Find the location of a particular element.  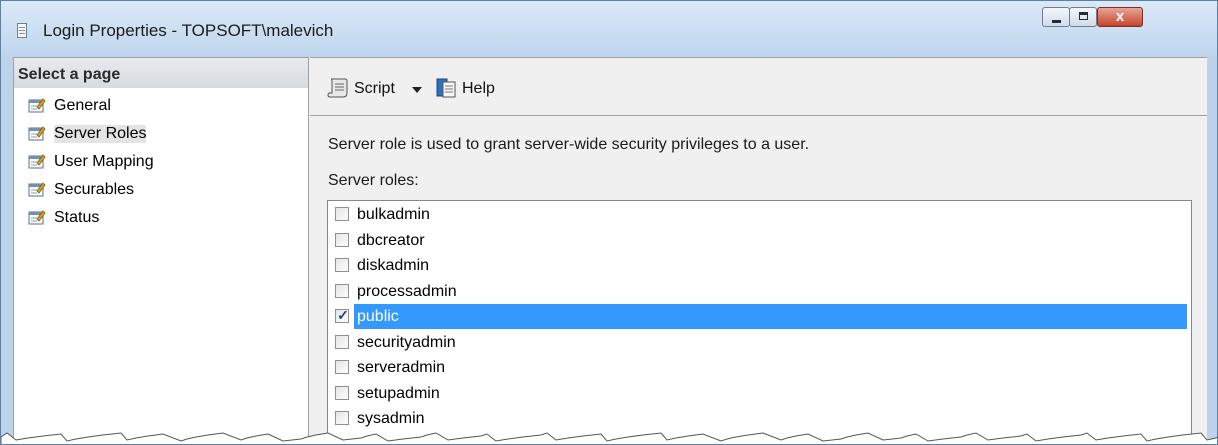

page-item-server-roles: Server Roles is located at coordinates (161, 133).